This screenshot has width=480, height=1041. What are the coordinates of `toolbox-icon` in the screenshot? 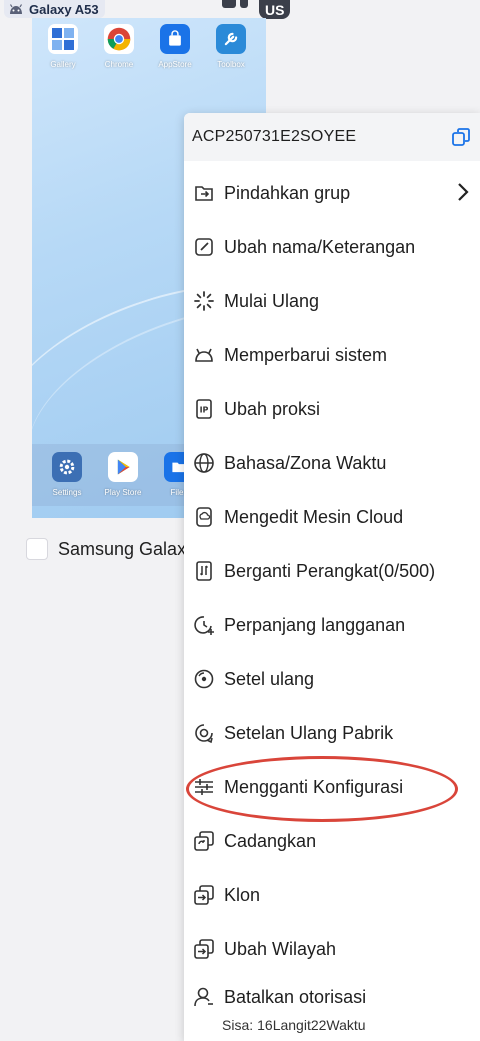 It's located at (231, 39).